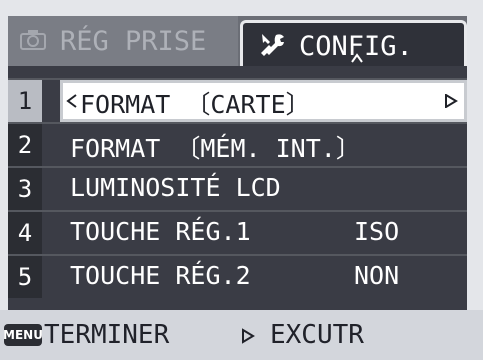  What do you see at coordinates (241, 8) in the screenshot?
I see `screen-frame-top` at bounding box center [241, 8].